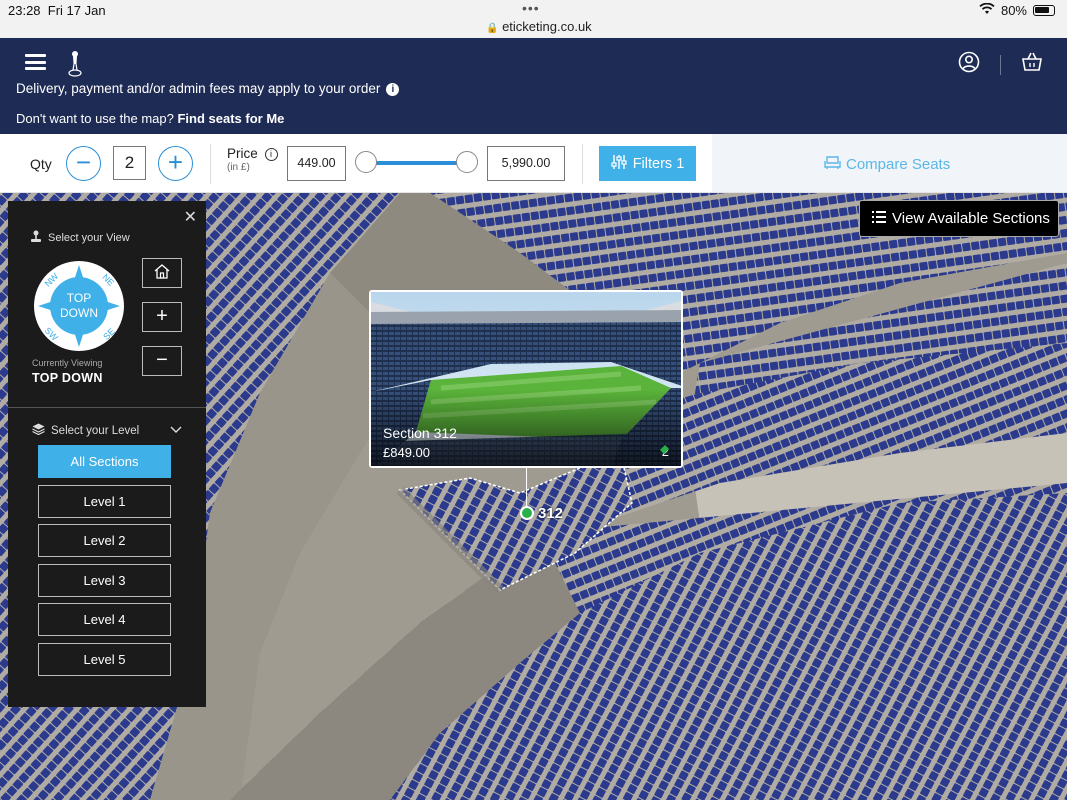 The image size is (1067, 800). What do you see at coordinates (35, 62) in the screenshot?
I see `menu-icon` at bounding box center [35, 62].